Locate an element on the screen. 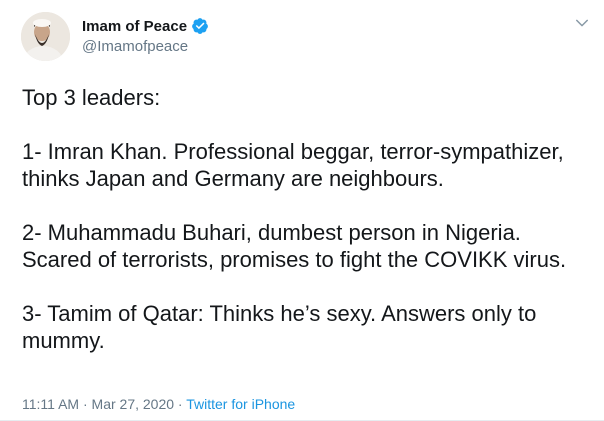 Image resolution: width=604 pixels, height=421 pixels. author-handle: @Imamofpeace is located at coordinates (145, 46).